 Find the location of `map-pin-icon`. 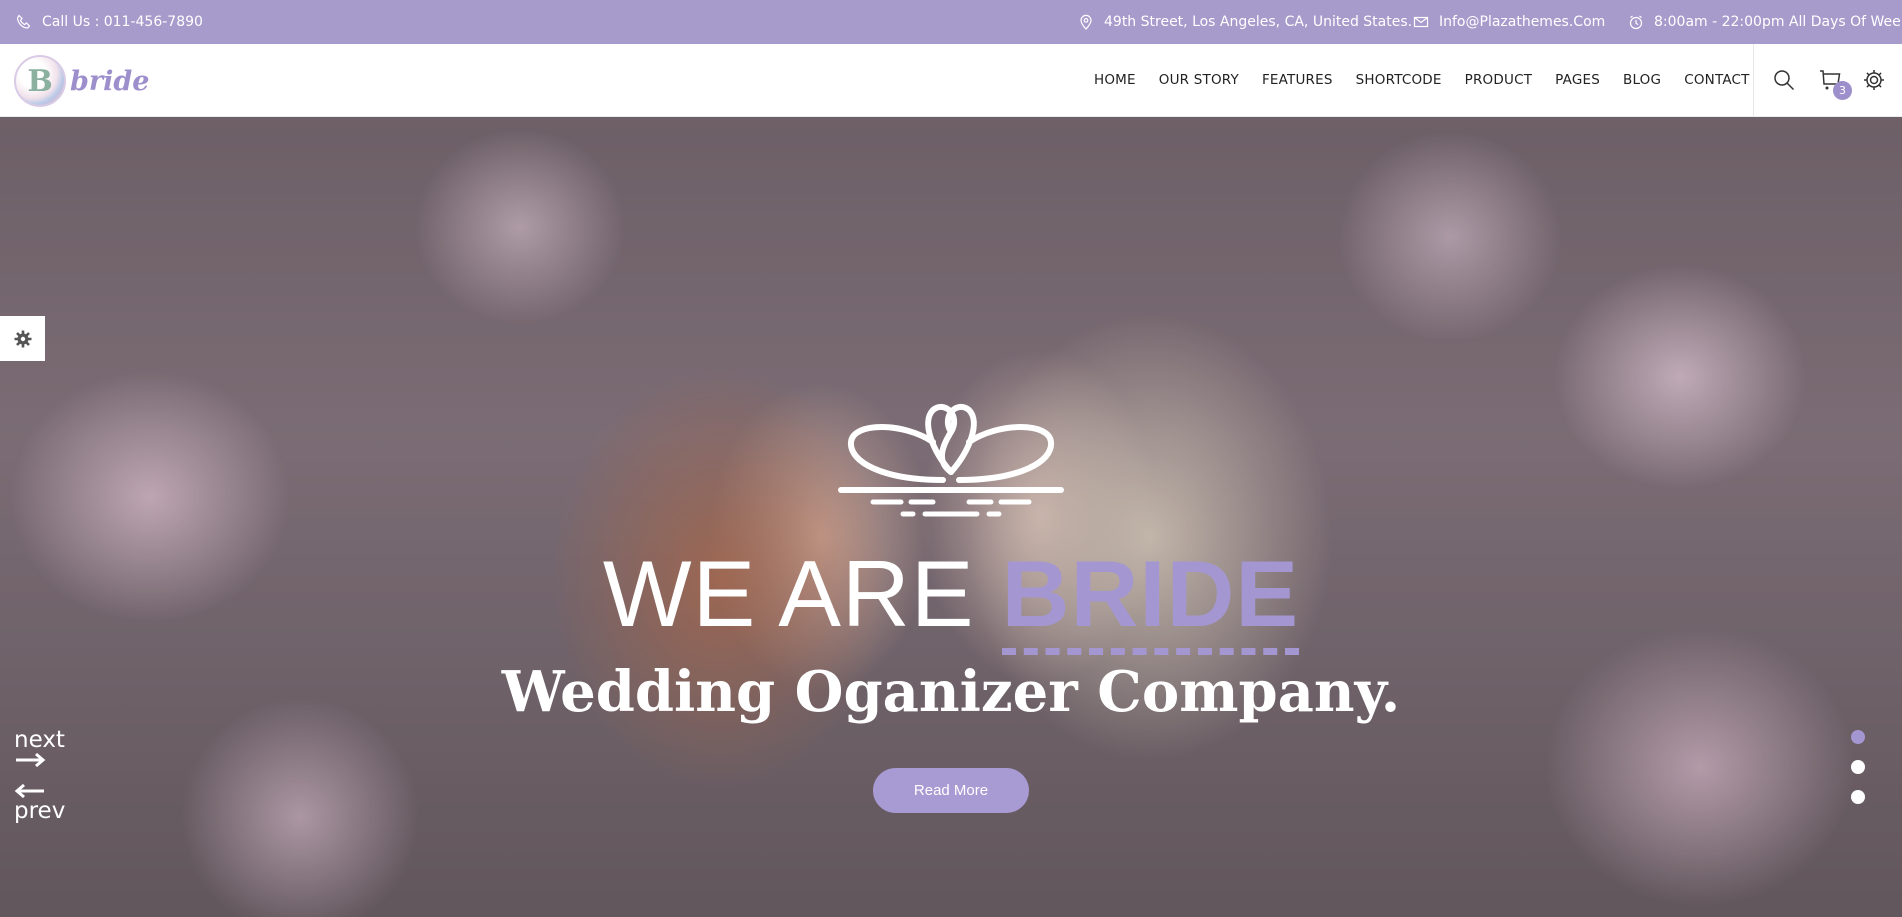

map-pin-icon is located at coordinates (1086, 22).